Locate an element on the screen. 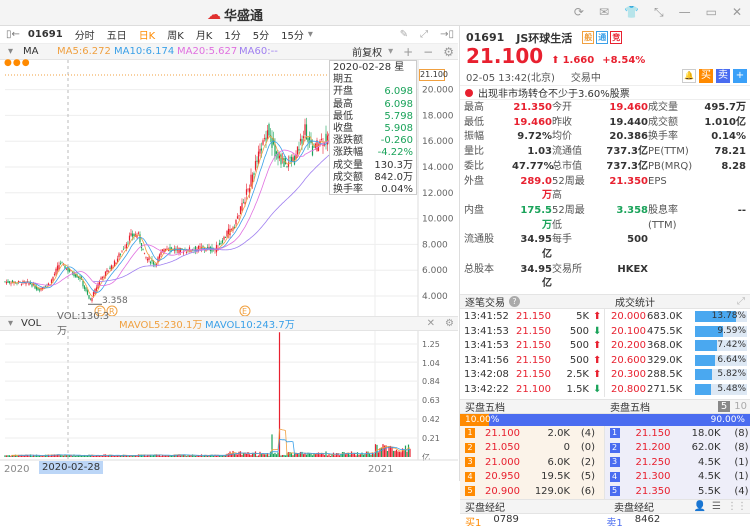 Image resolution: width=750 pixels, height=526 pixels. pencil-icon: ✎ is located at coordinates (404, 34).